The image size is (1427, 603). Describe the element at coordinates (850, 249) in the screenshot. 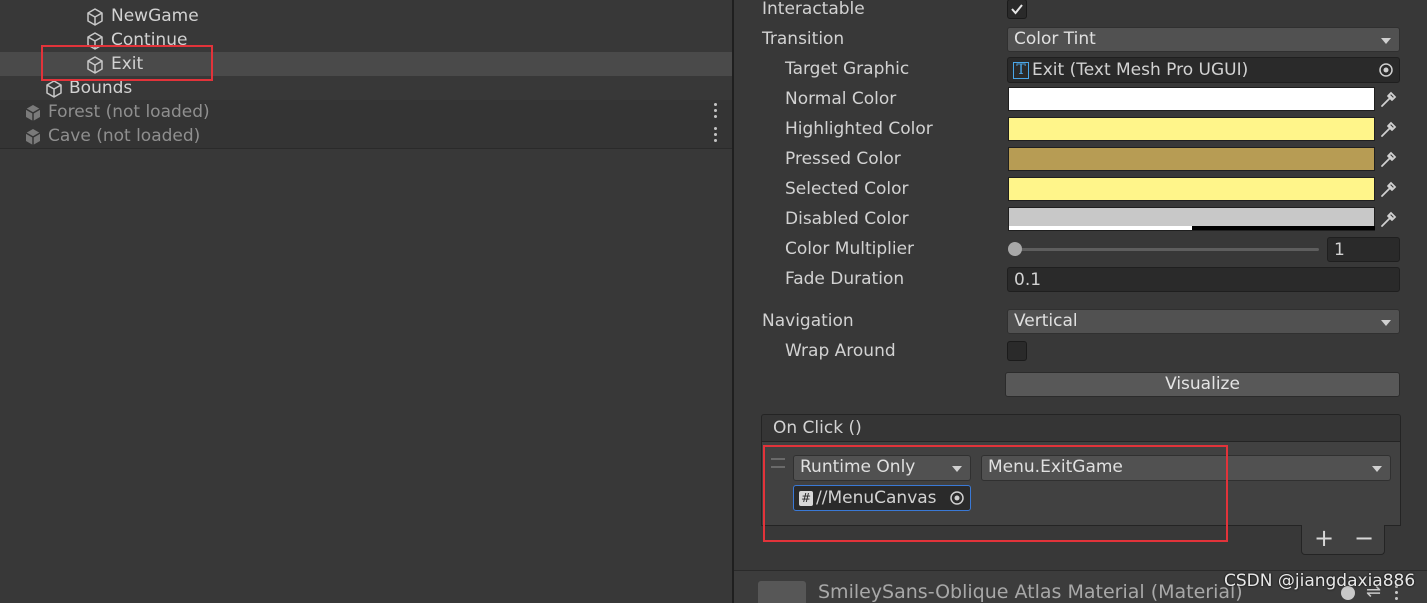

I see `color-multiplier-label: Color Multiplier` at that location.